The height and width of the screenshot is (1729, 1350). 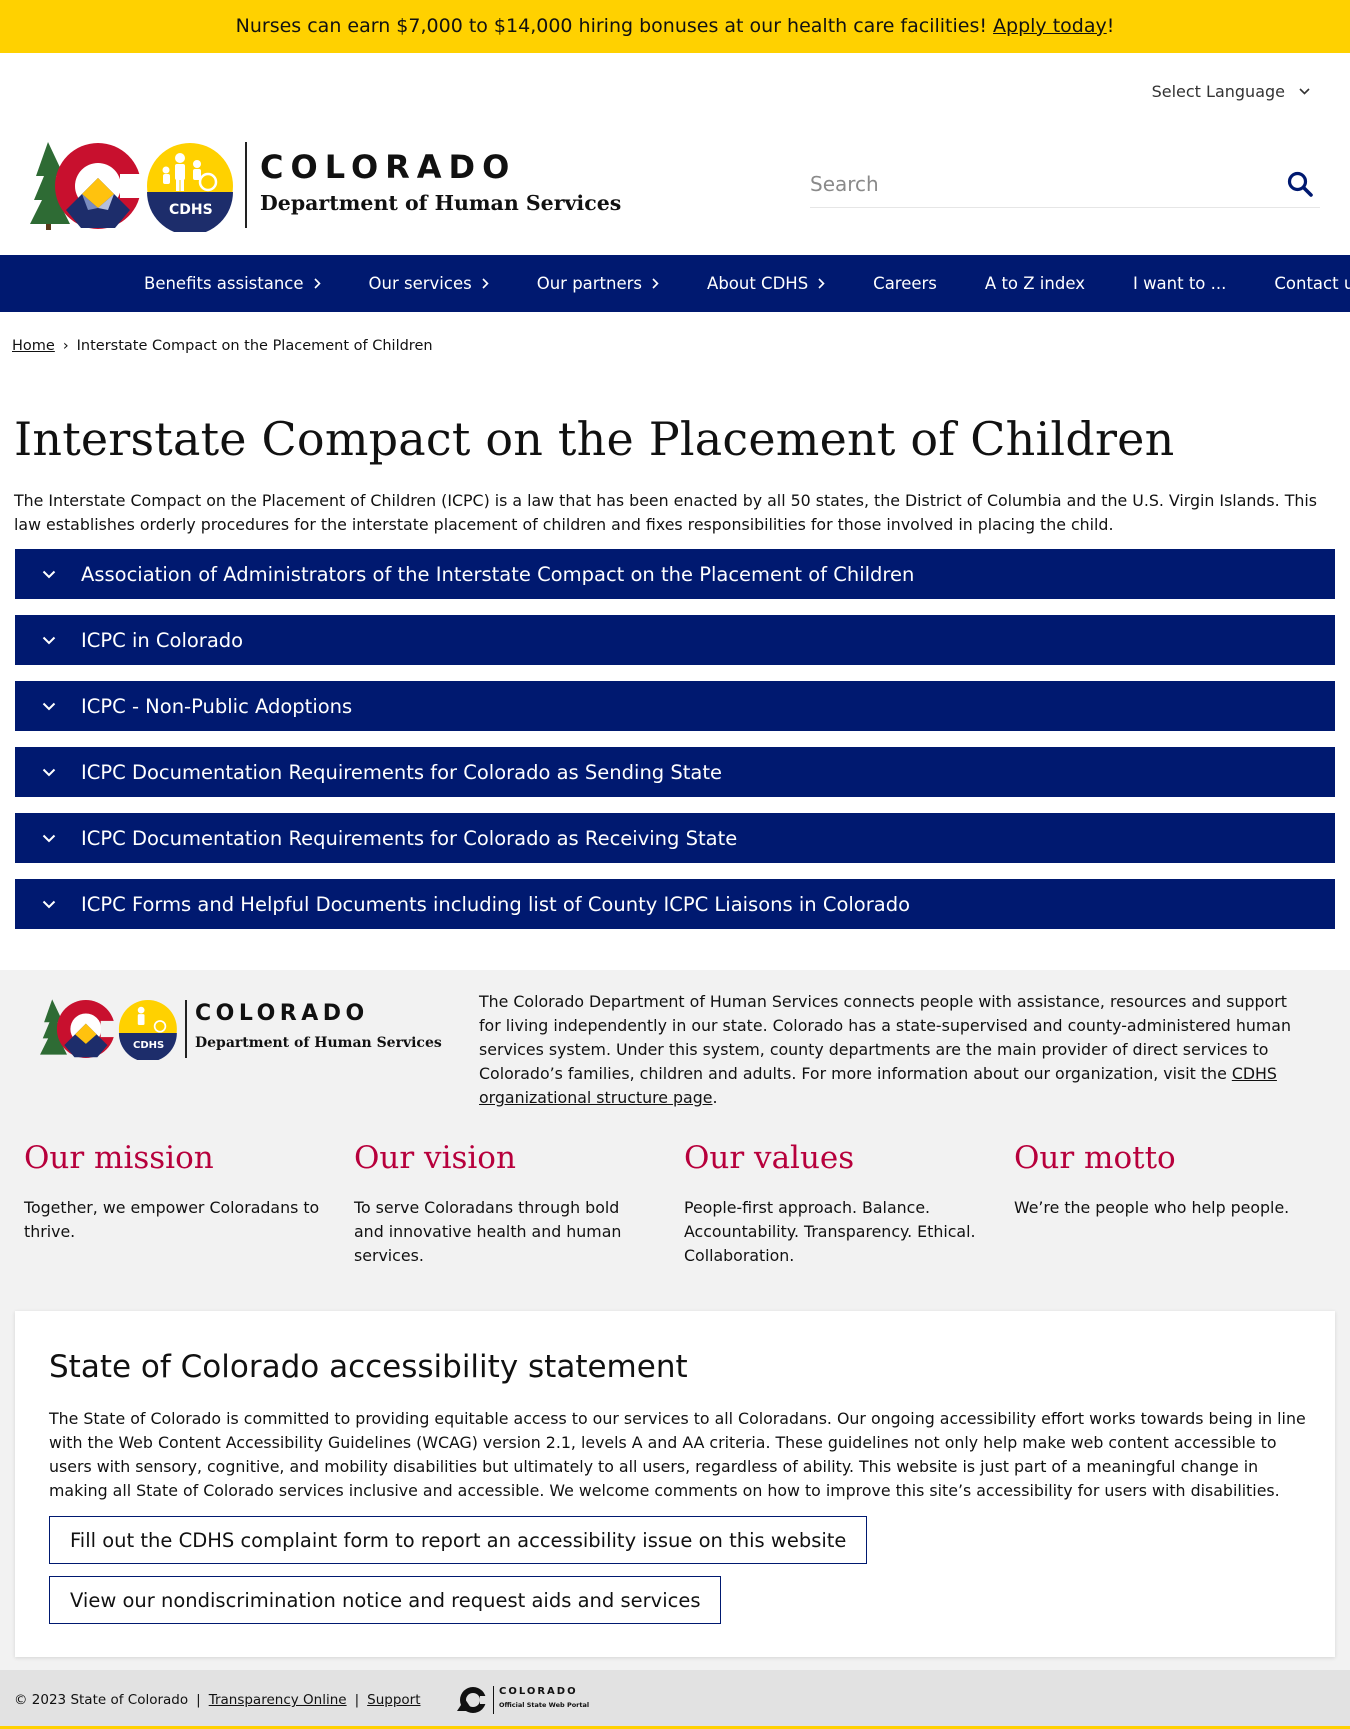 I want to click on nav-item-benefits-assistance: Benefits assistance, so click(x=232, y=283).